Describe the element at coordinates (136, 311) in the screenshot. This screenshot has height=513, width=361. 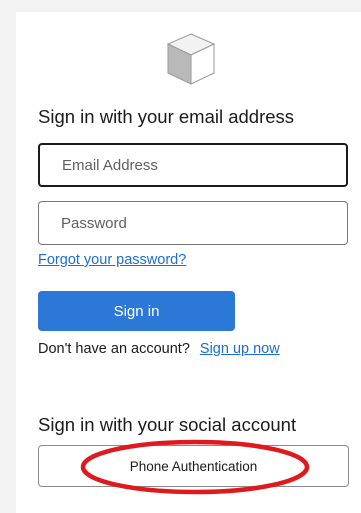
I see `sign-in-button: Sign in` at that location.